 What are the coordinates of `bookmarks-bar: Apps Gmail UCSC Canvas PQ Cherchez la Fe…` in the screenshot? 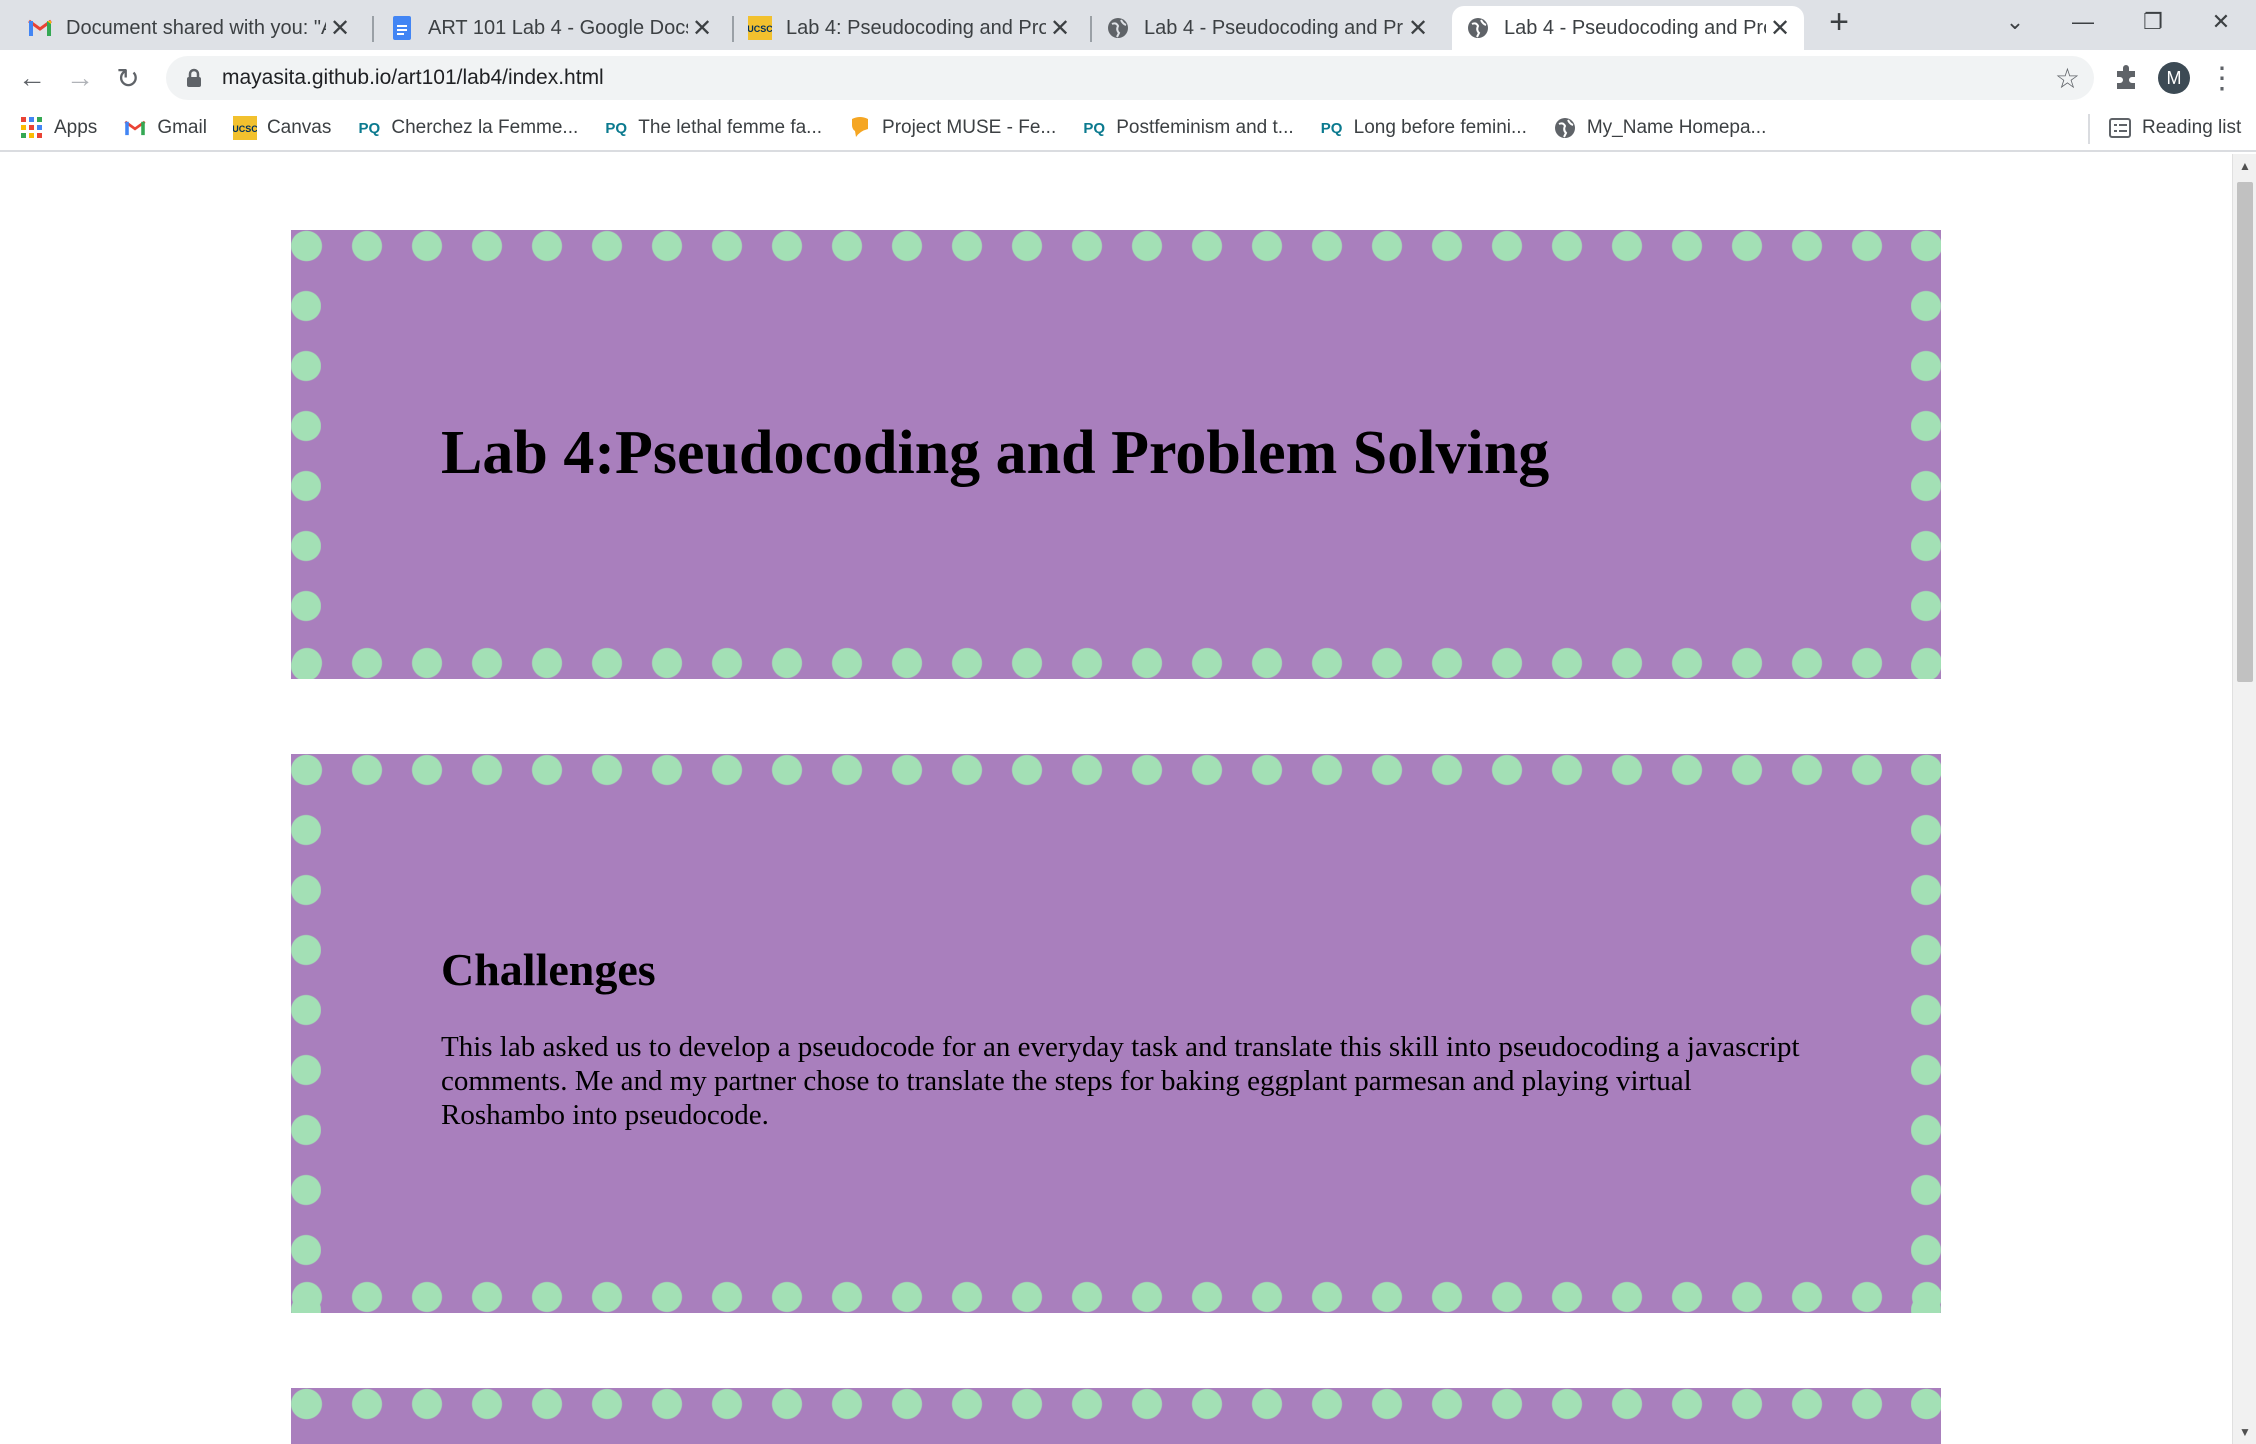 It's located at (1128, 129).